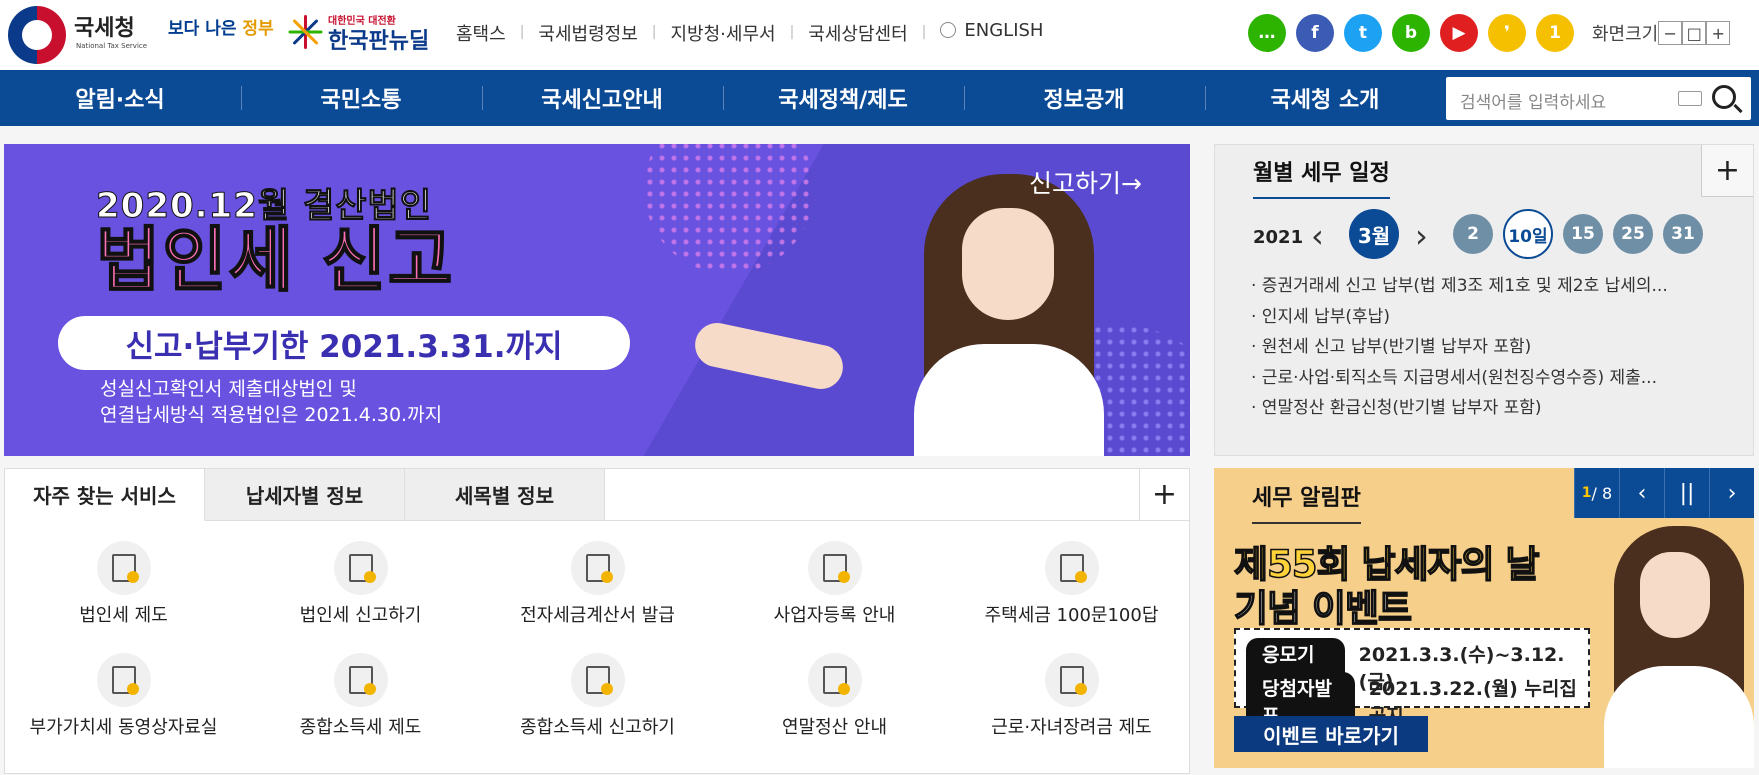 The height and width of the screenshot is (775, 1759). I want to click on schedule-item: · 연말정산 환급신청(반기별 납부자 포함), so click(1486, 408).